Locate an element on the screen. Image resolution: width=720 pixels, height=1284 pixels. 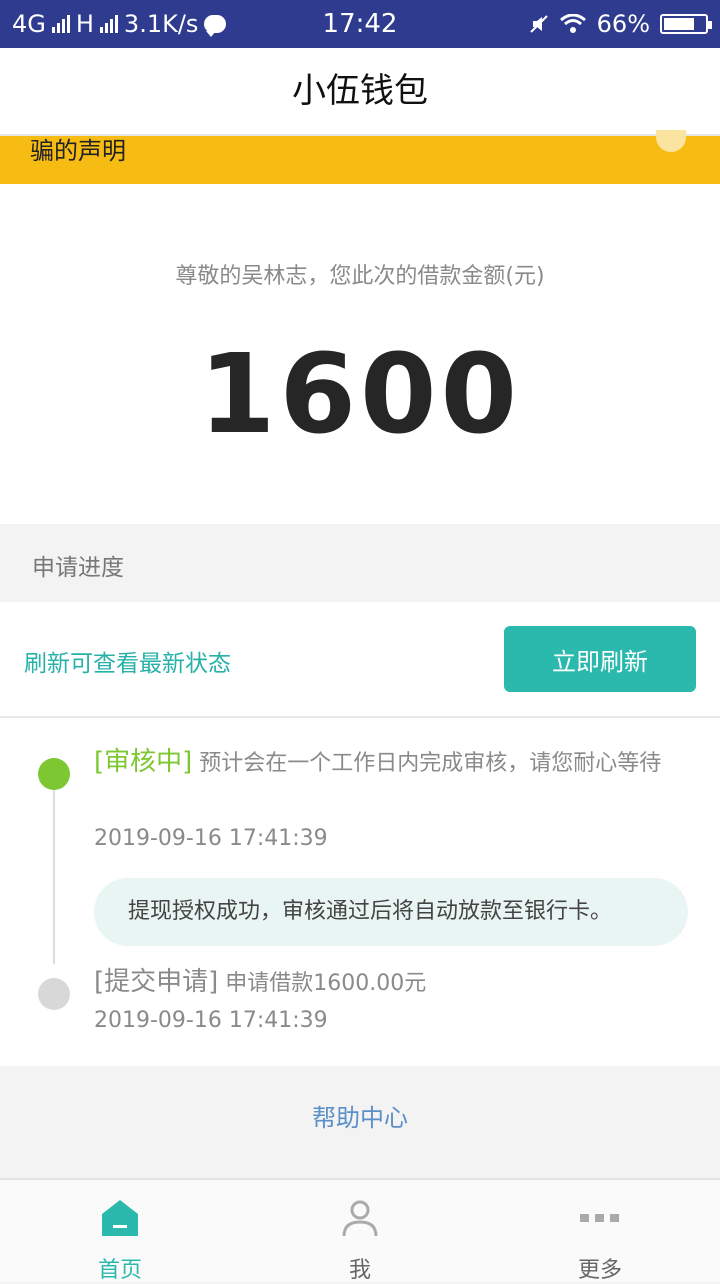
tab-me: 我 is located at coordinates (360, 1231).